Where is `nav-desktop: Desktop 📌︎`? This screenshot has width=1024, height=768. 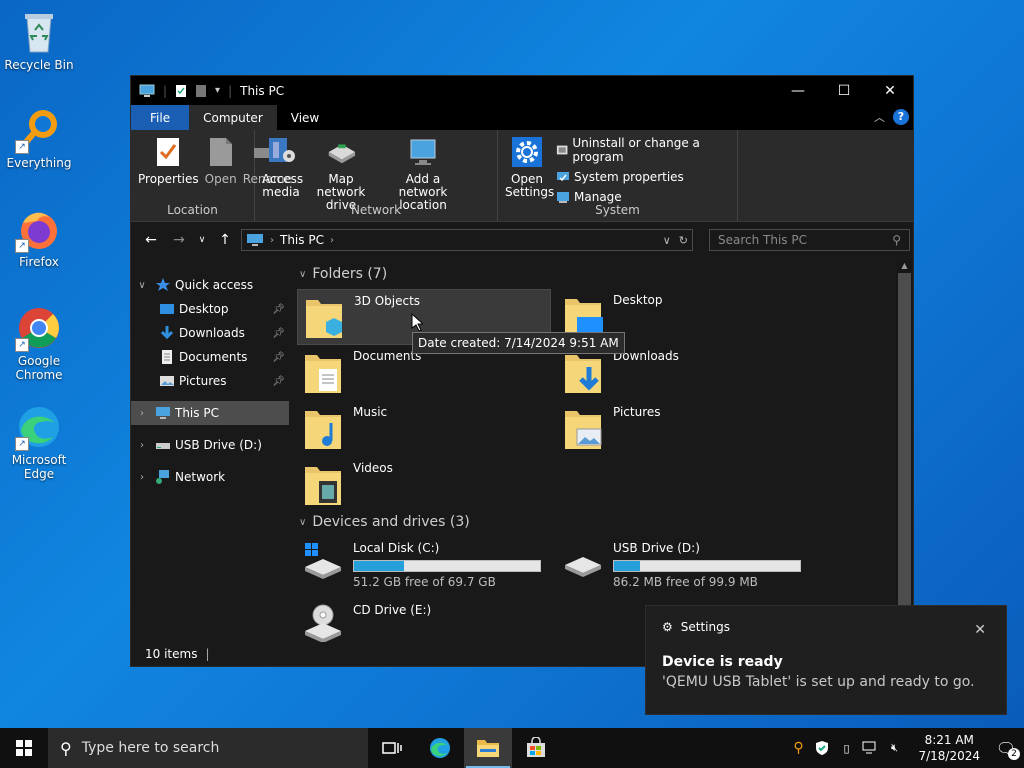
nav-desktop: Desktop 📌︎ is located at coordinates (210, 309).